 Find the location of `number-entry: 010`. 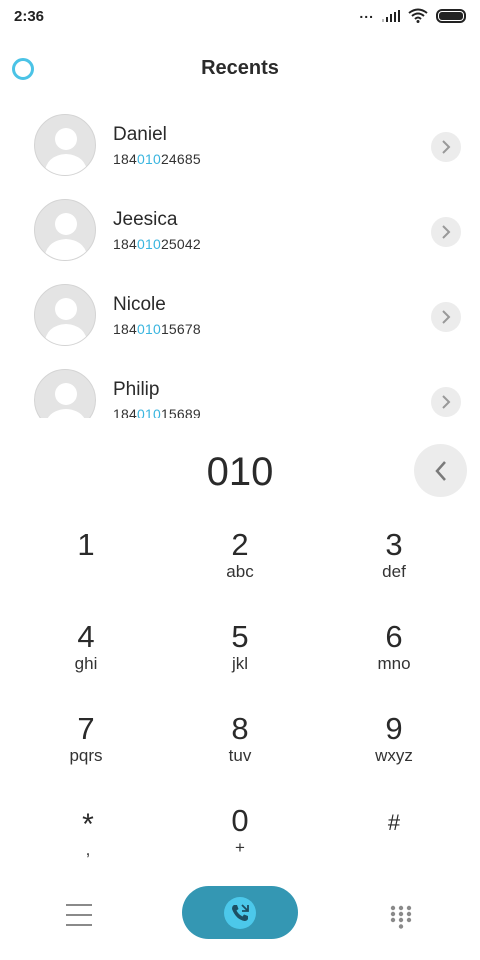

number-entry: 010 is located at coordinates (240, 472).